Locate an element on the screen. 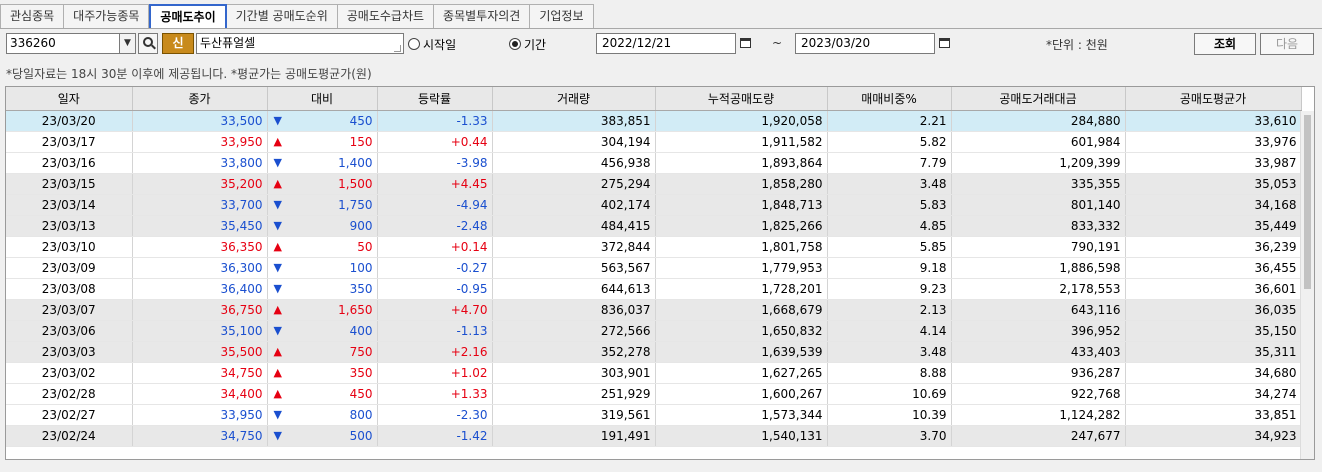 The width and height of the screenshot is (1322, 472). cell-close: 35,200 is located at coordinates (200, 184).